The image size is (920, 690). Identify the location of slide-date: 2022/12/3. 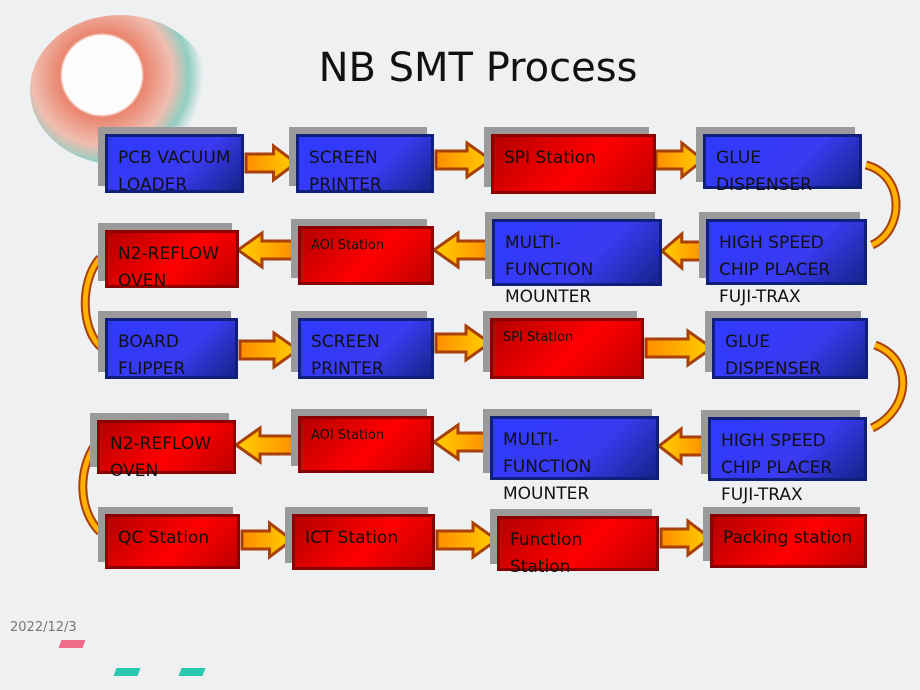
(43, 627).